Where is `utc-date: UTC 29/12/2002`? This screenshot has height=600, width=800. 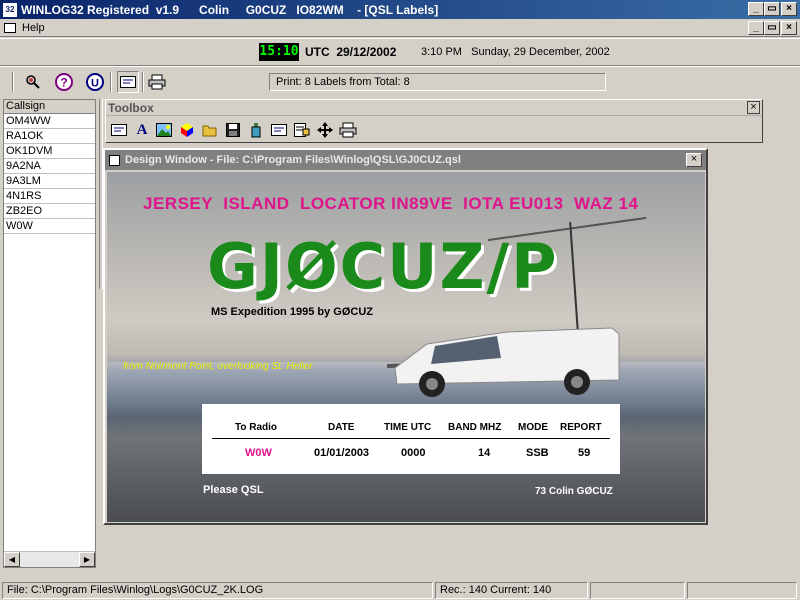 utc-date: UTC 29/12/2002 is located at coordinates (351, 52).